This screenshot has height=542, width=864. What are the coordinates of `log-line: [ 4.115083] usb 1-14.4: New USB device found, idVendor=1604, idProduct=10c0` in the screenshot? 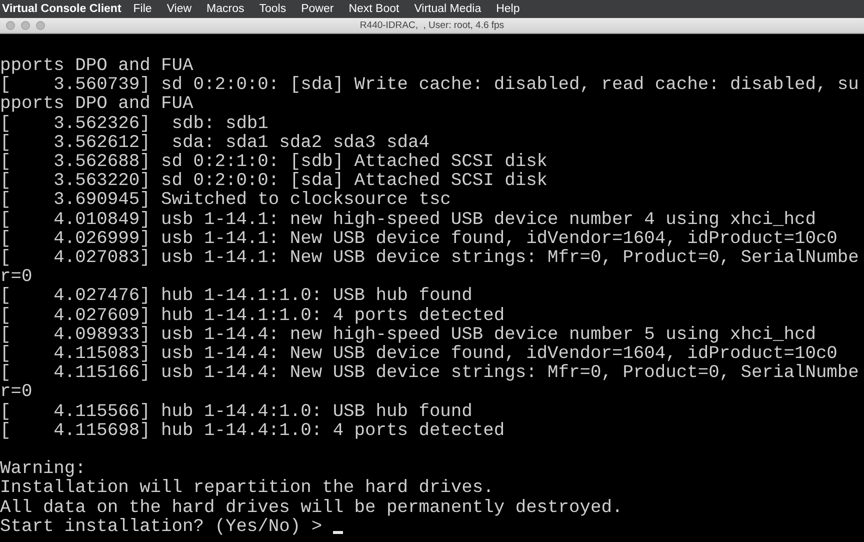 It's located at (419, 354).